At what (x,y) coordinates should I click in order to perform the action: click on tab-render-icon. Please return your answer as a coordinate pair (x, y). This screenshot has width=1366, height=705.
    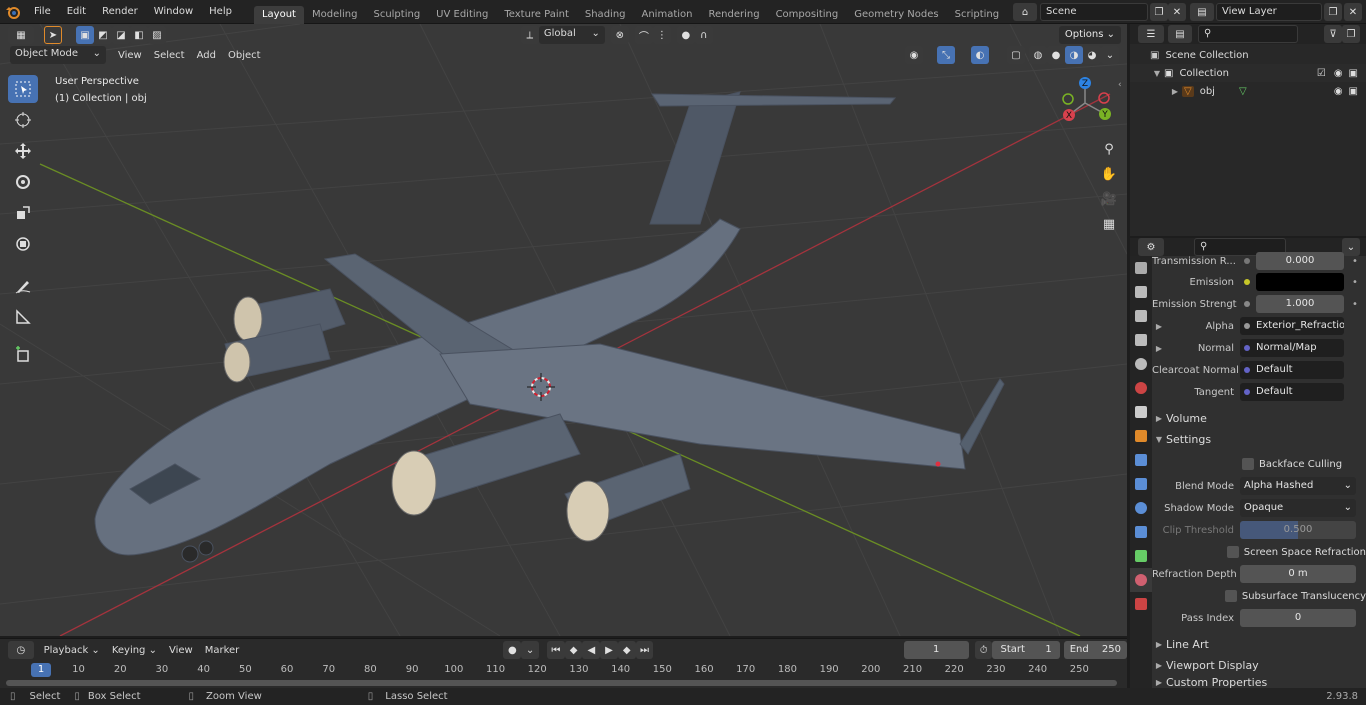
    Looking at the image, I should click on (1141, 292).